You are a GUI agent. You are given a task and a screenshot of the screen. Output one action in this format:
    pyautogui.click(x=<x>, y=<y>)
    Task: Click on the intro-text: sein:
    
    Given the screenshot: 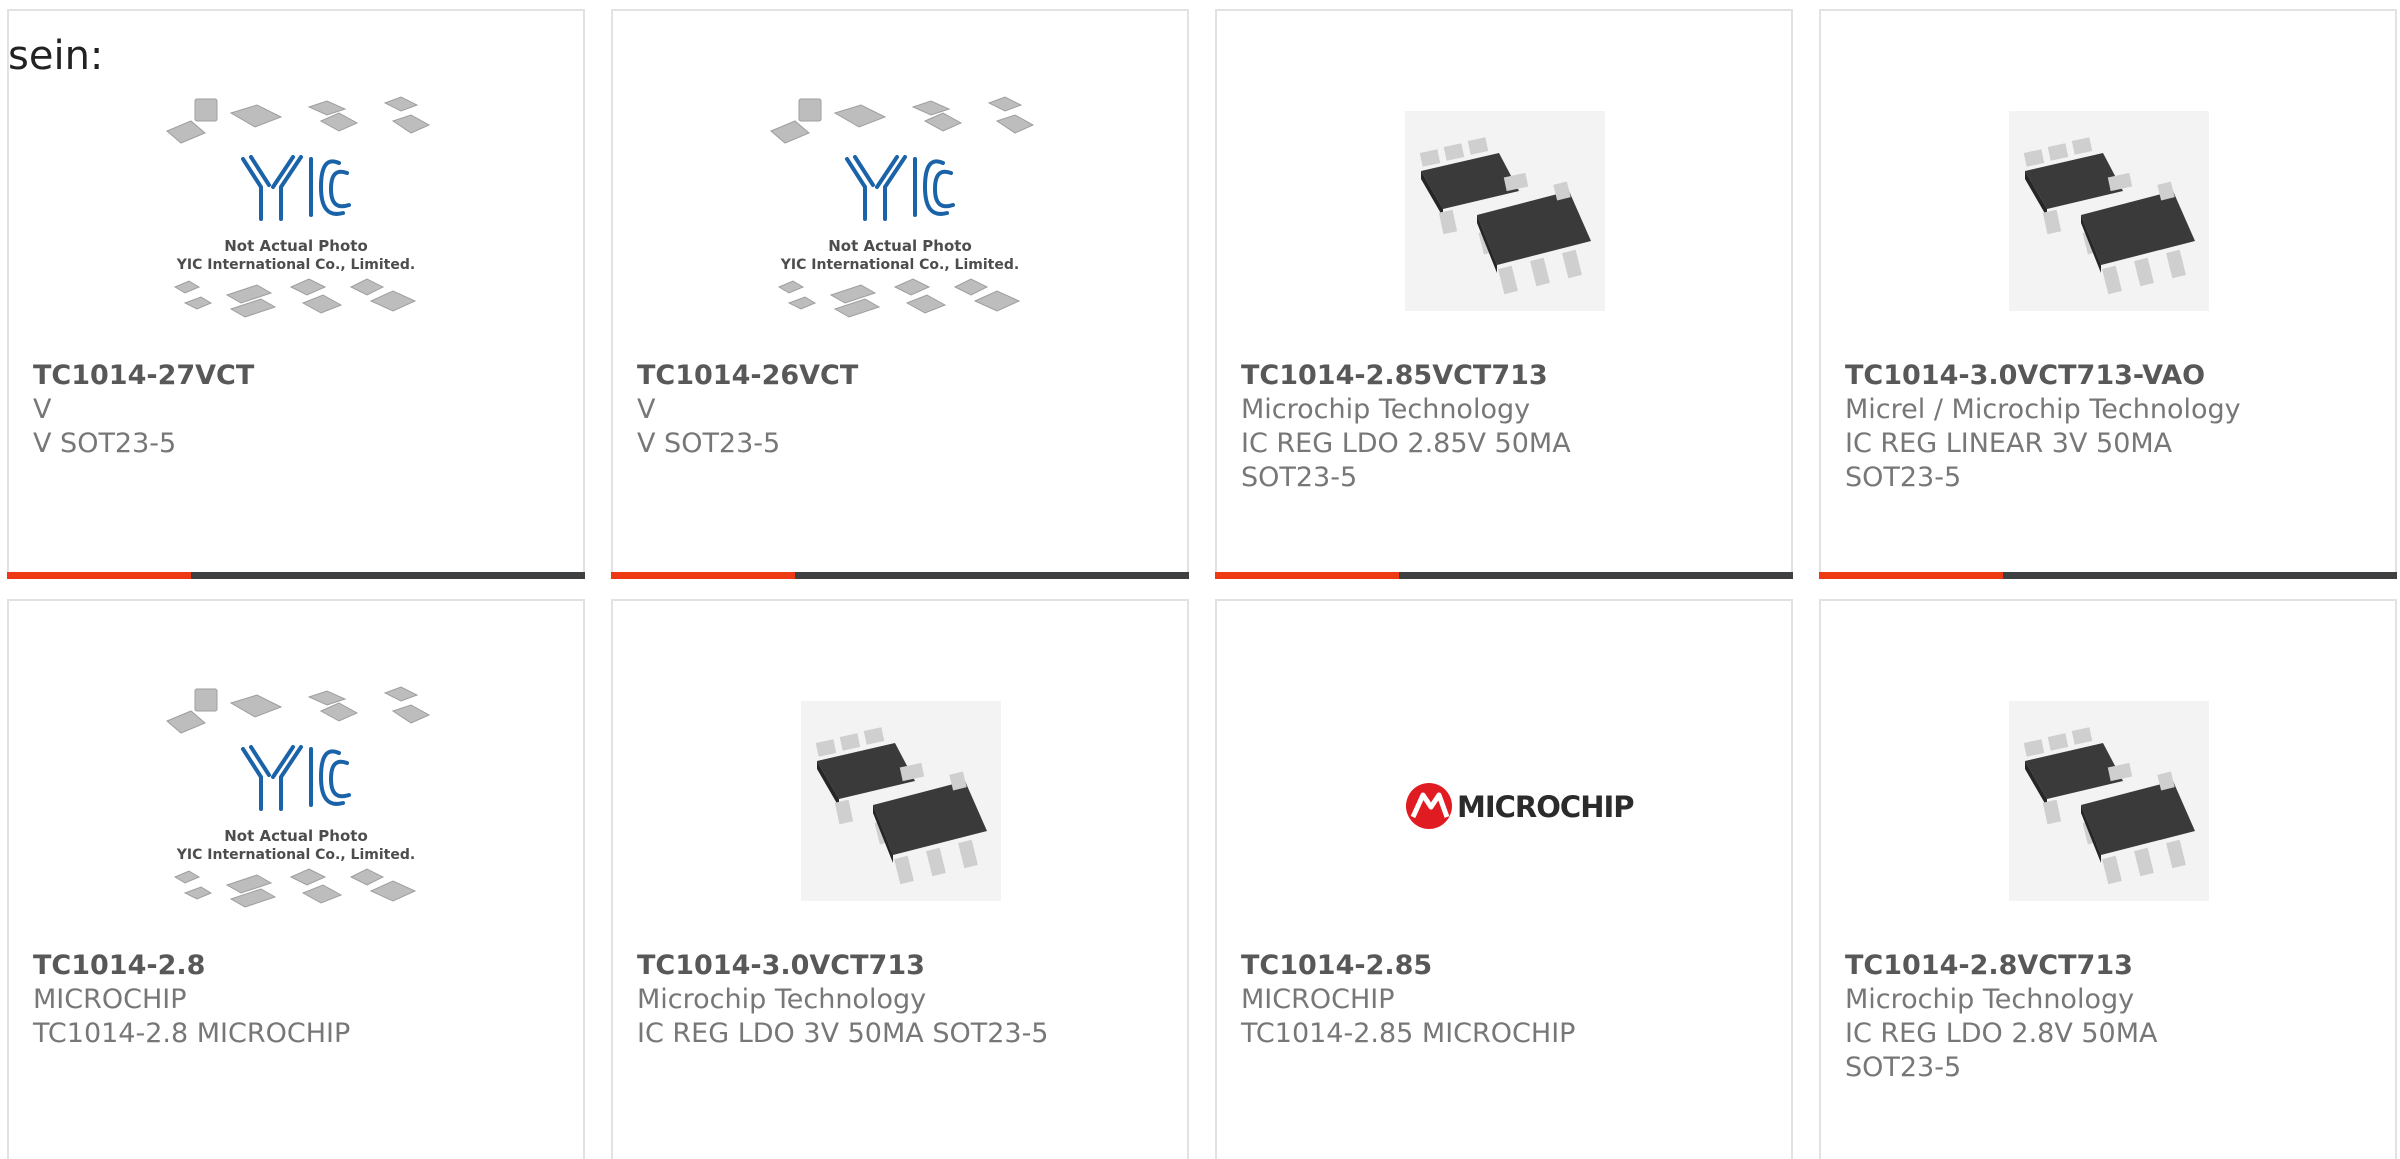 What is the action you would take?
    pyautogui.click(x=56, y=56)
    